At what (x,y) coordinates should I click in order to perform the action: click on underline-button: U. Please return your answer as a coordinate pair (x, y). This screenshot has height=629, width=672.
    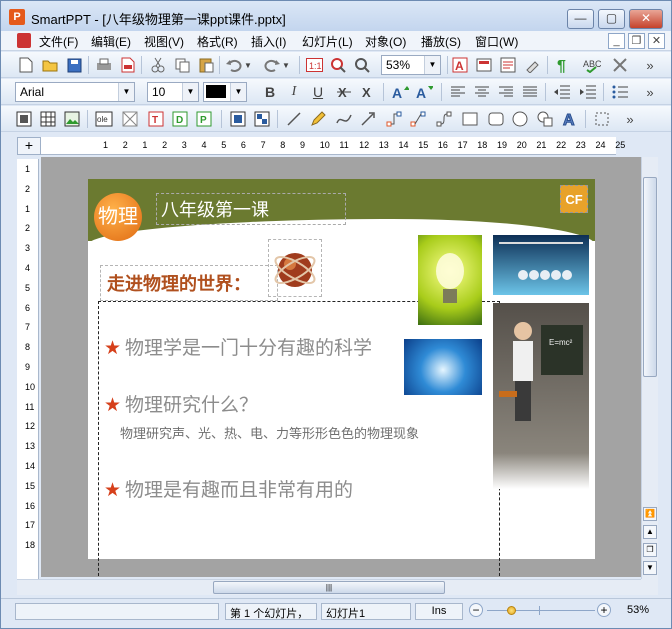
    Looking at the image, I should click on (318, 92).